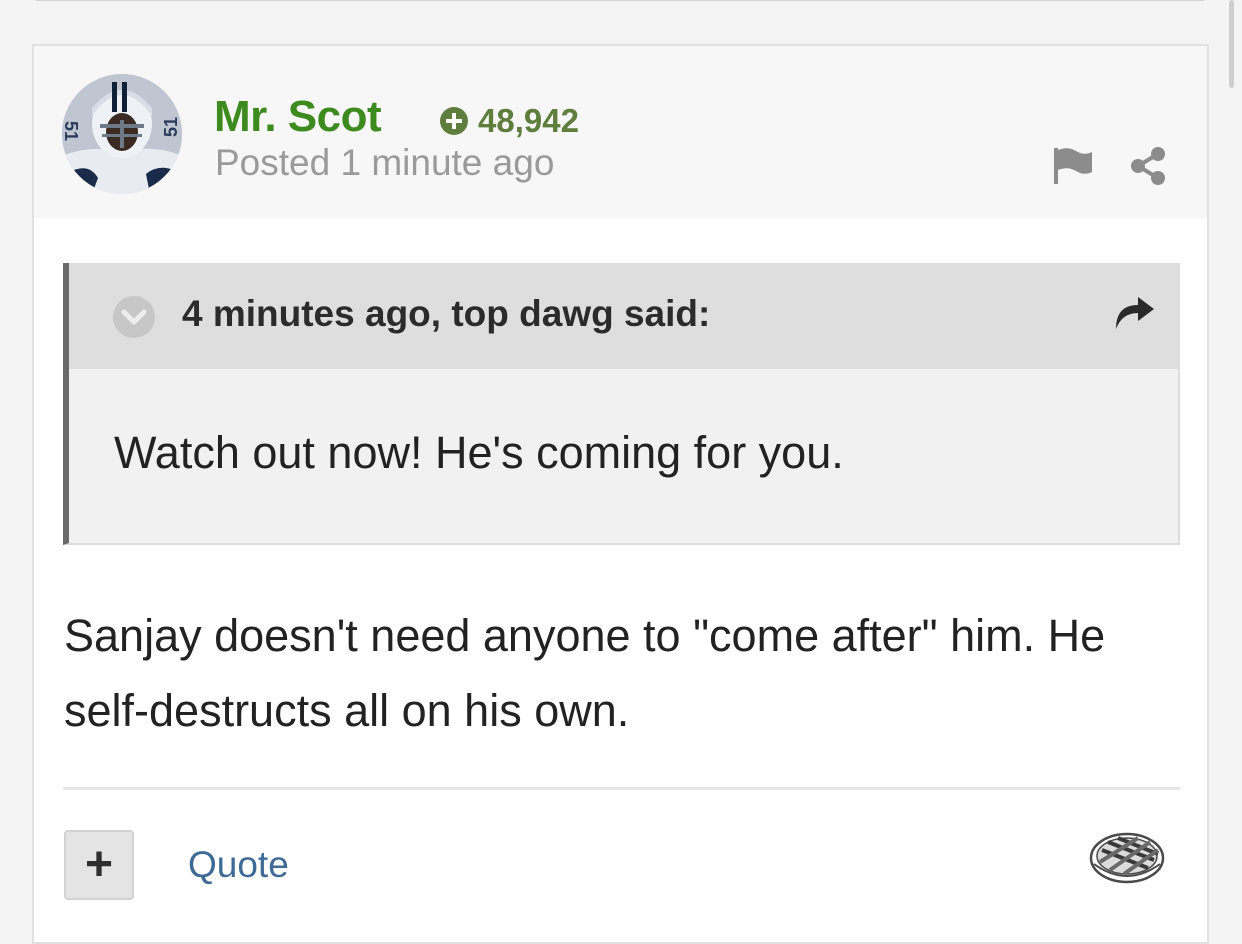  What do you see at coordinates (1134, 313) in the screenshot?
I see `reply-arrow-icon` at bounding box center [1134, 313].